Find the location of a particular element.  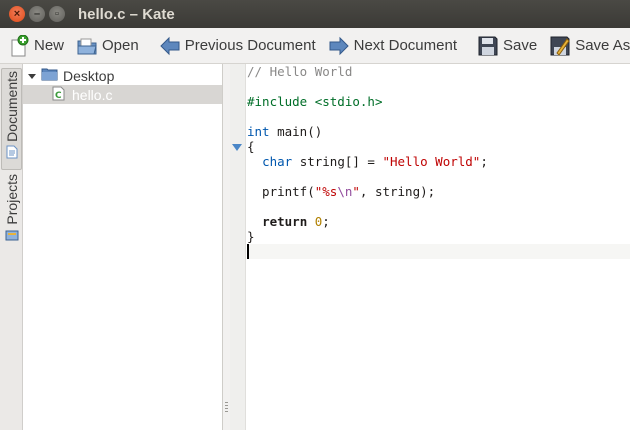

code-text: main() is located at coordinates (296, 131).